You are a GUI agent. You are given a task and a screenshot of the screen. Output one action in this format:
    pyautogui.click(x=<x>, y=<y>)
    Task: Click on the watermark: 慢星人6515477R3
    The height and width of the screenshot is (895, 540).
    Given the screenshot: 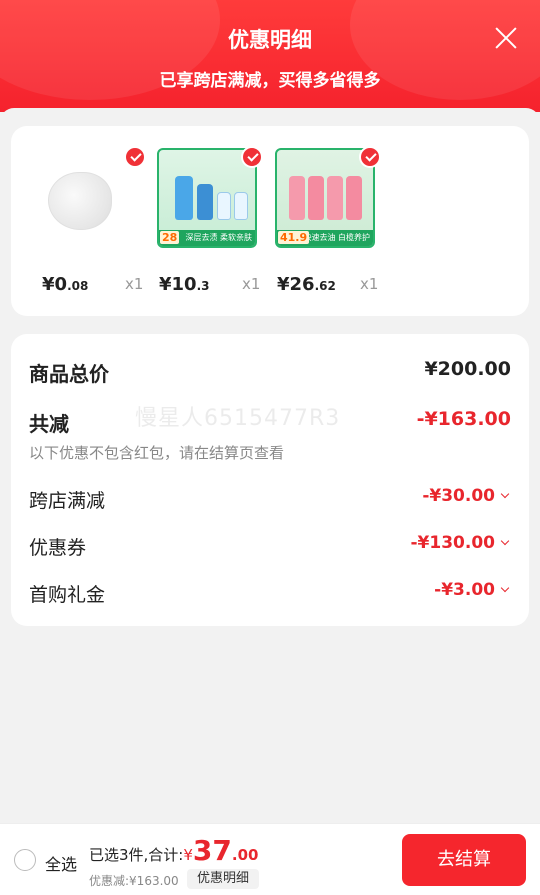 What is the action you would take?
    pyautogui.click(x=238, y=418)
    